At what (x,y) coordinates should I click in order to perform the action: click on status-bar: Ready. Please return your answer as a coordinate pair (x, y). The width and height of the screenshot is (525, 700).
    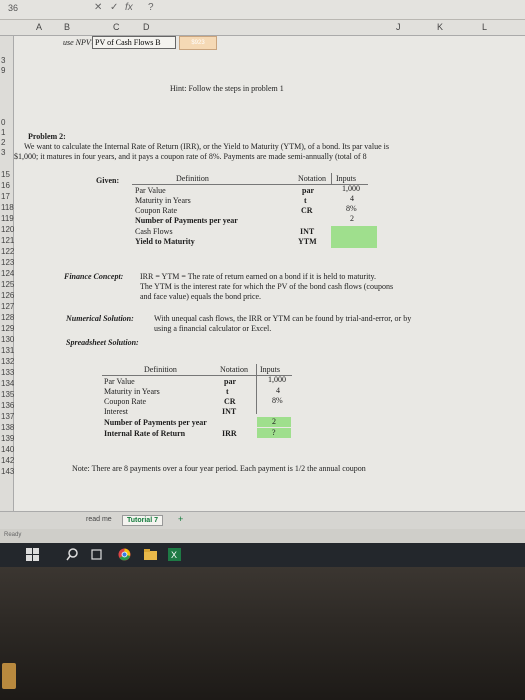
    Looking at the image, I should click on (262, 536).